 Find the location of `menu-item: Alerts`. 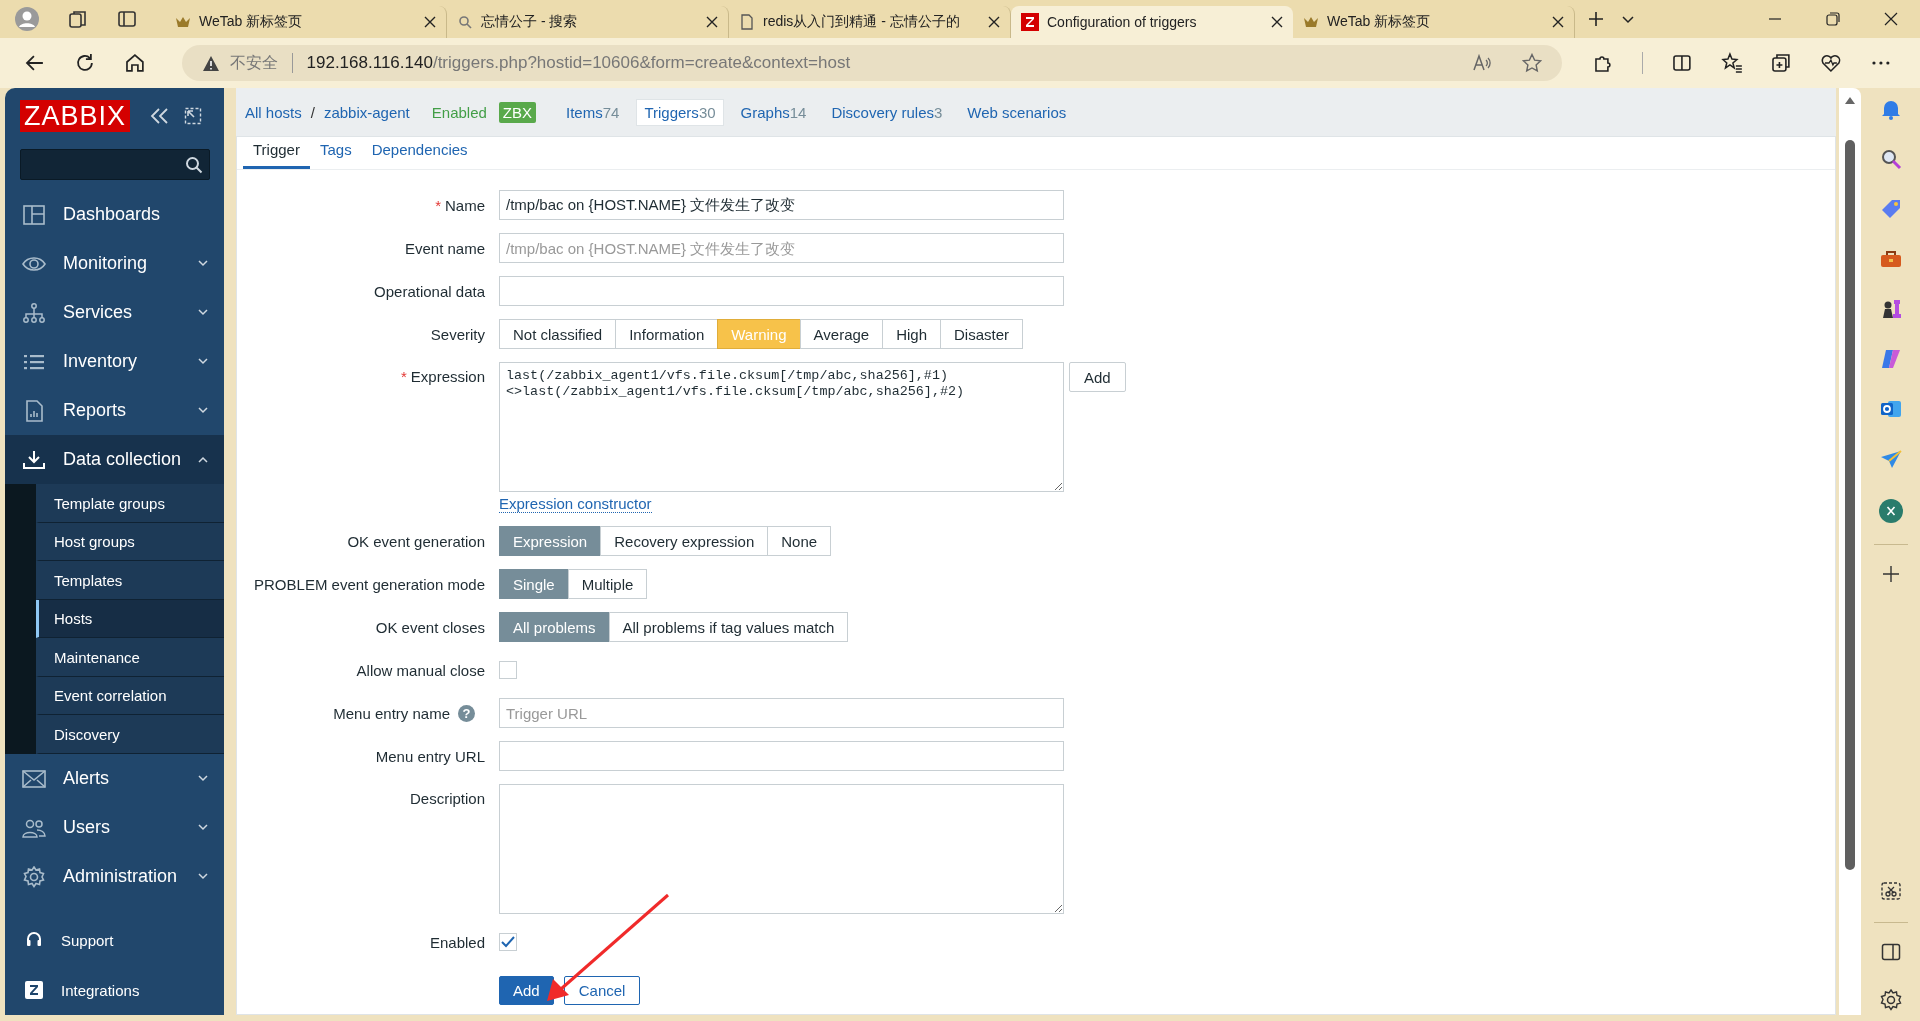

menu-item: Alerts is located at coordinates (114, 778).